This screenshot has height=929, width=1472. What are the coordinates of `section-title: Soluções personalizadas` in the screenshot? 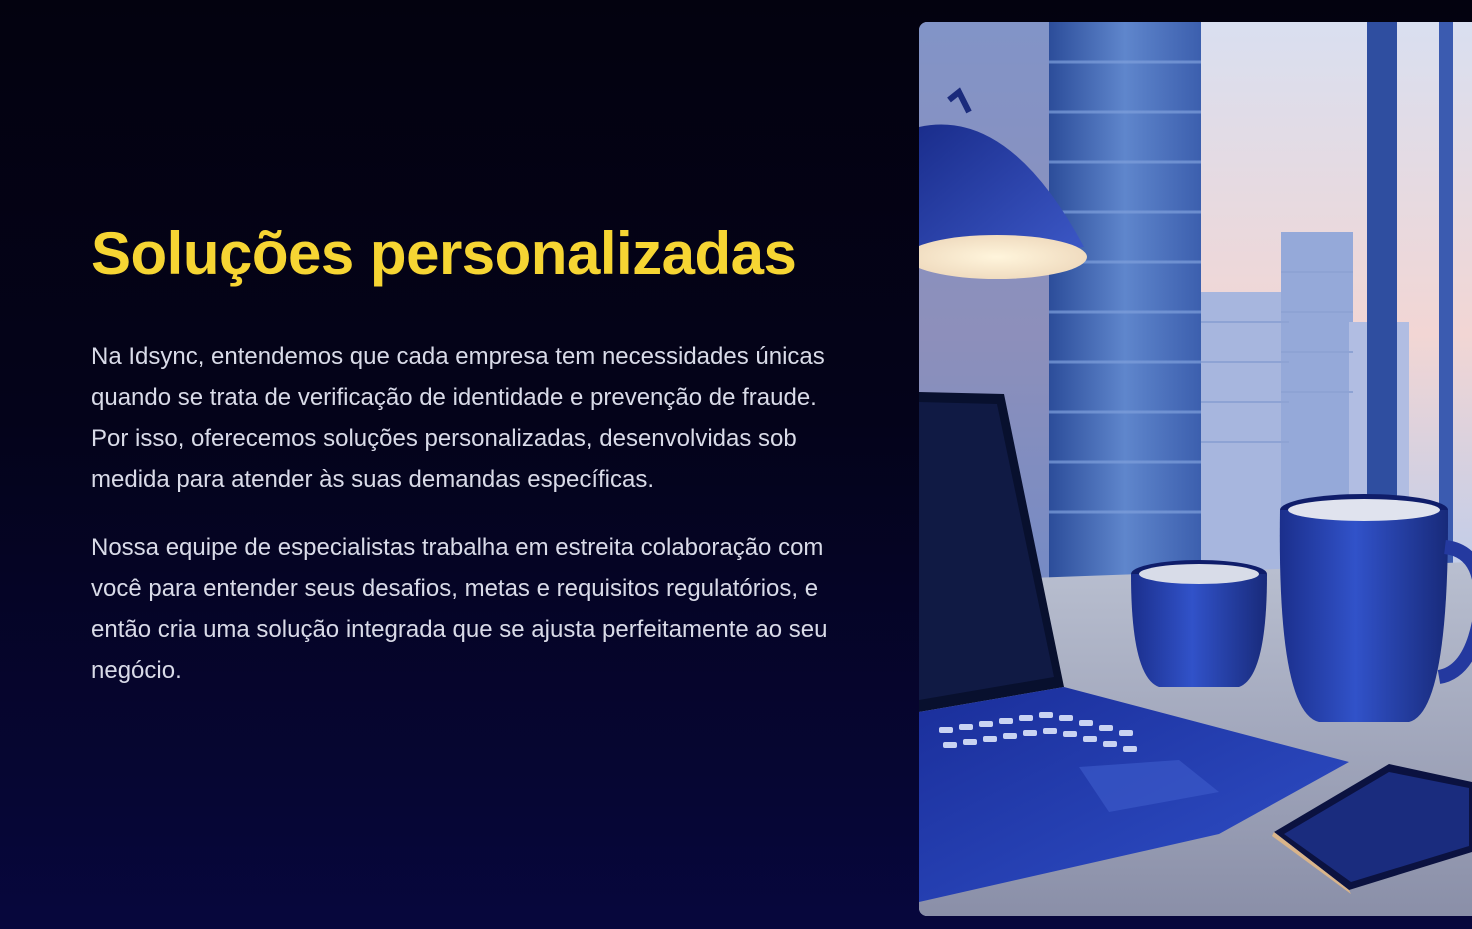 It's located at (444, 253).